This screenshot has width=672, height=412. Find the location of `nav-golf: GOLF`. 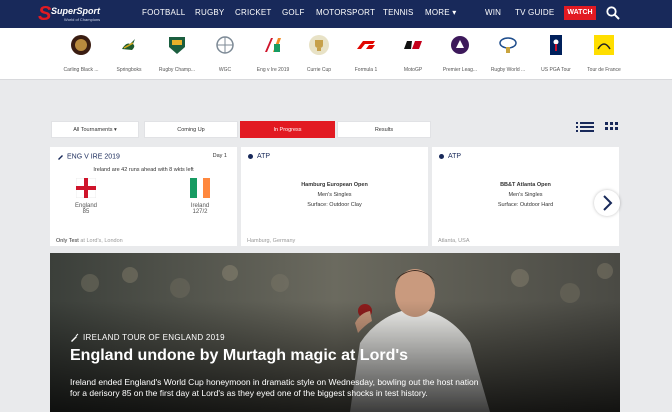

nav-golf: GOLF is located at coordinates (293, 12).